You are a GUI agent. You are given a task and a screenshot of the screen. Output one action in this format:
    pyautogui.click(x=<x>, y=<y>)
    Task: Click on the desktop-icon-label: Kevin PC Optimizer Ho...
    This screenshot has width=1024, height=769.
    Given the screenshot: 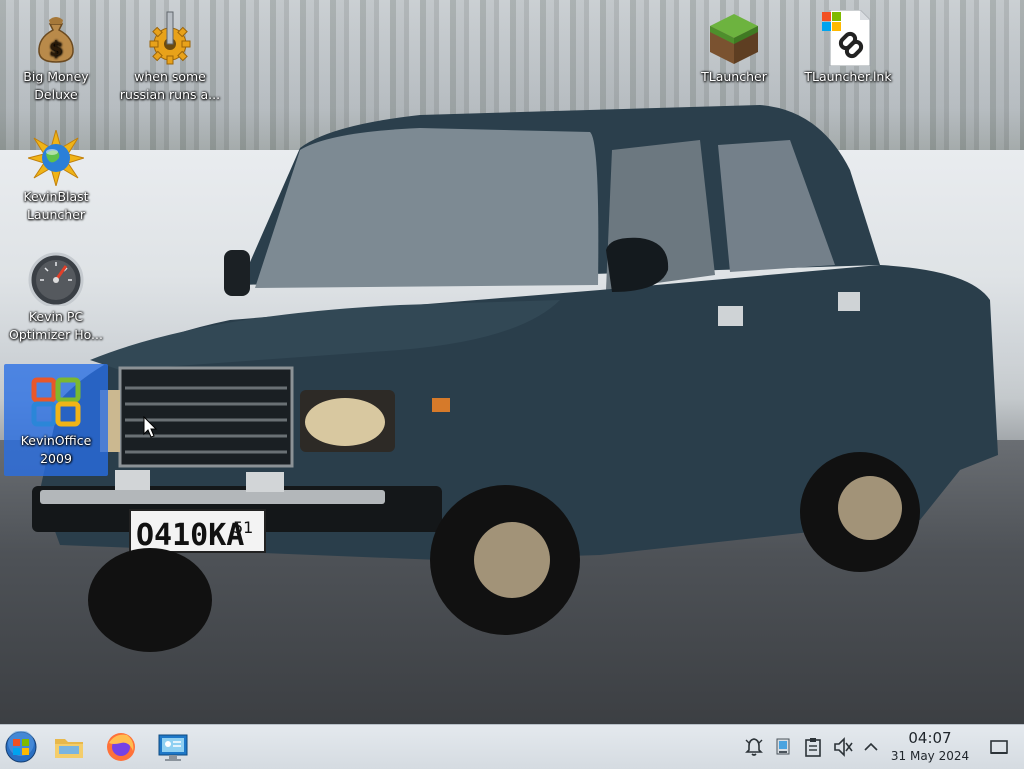 What is the action you would take?
    pyautogui.click(x=56, y=325)
    